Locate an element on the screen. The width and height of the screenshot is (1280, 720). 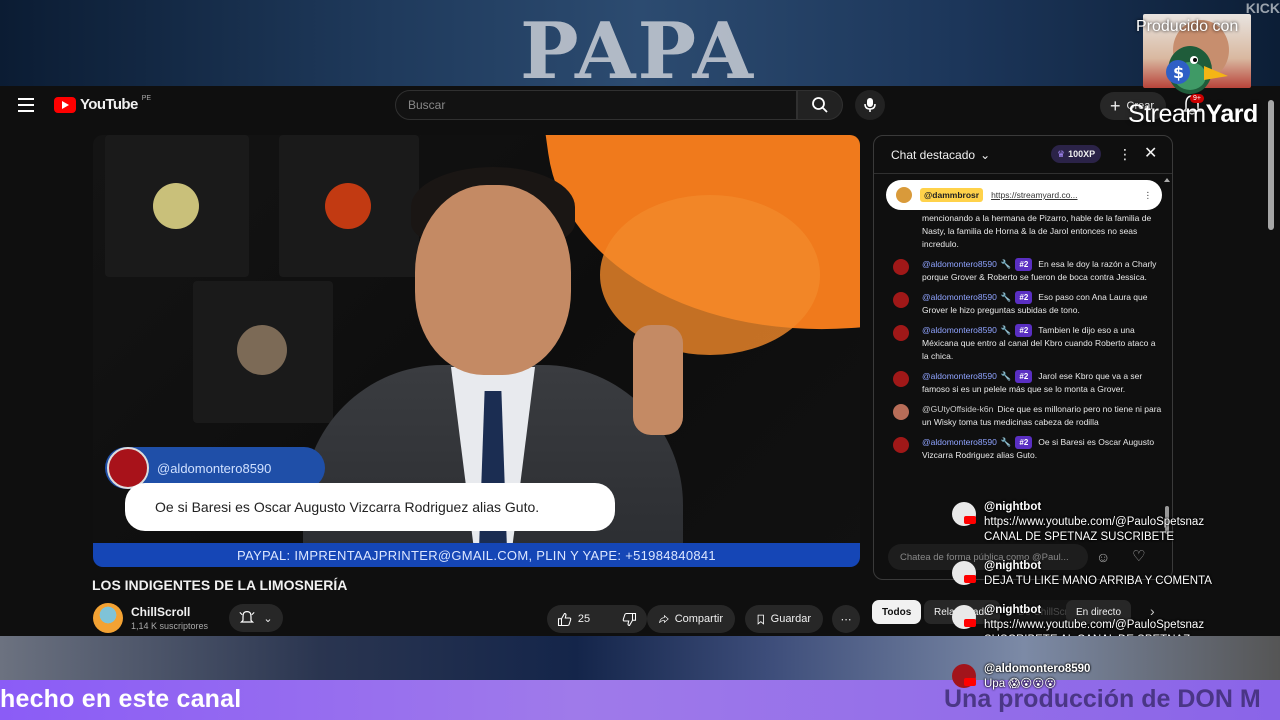
more-dots-icon: ⋯ is located at coordinates (846, 619).